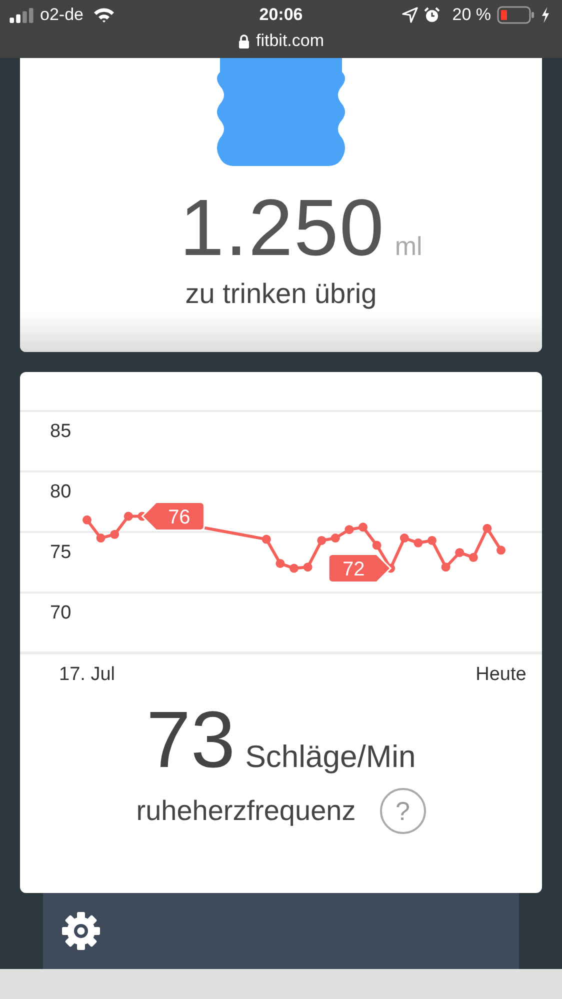  I want to click on wifi-icon, so click(104, 15).